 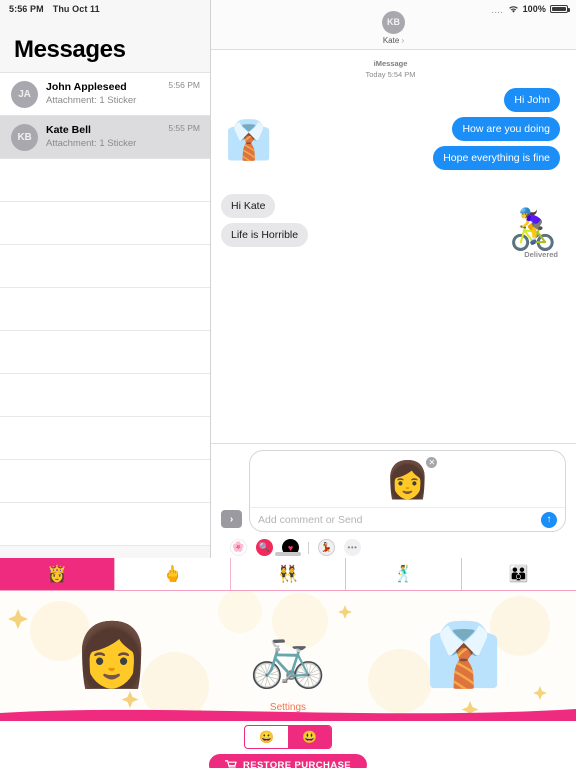 What do you see at coordinates (403, 40) in the screenshot?
I see `chevron-right-icon: ›` at bounding box center [403, 40].